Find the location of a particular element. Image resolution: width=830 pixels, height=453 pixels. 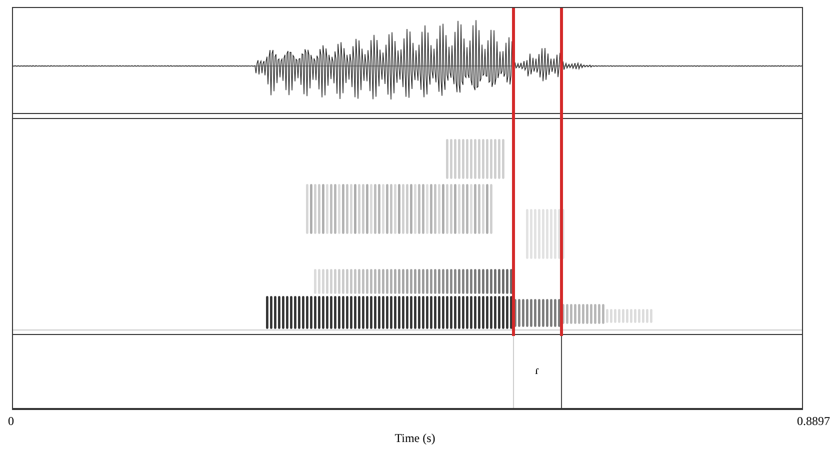

axis-title: Time (s) is located at coordinates (415, 438).